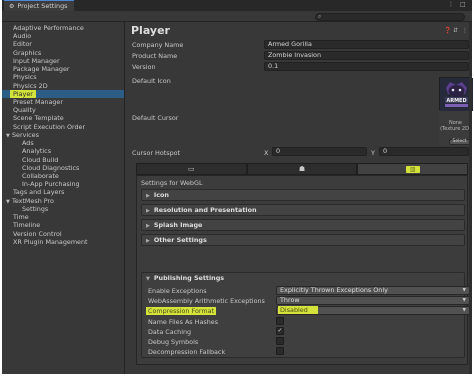 The image size is (474, 377). I want to click on sidebar-item-editor: Editor, so click(63, 44).